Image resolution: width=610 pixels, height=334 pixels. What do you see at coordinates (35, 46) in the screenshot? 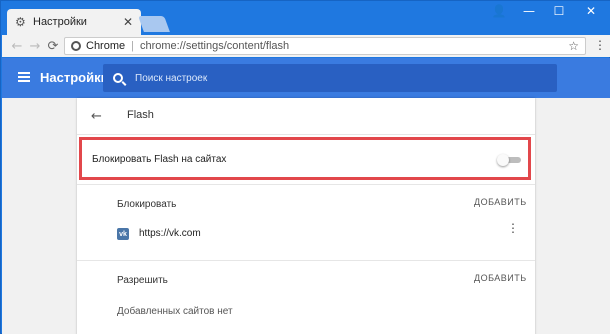
I see `forward-button: →` at bounding box center [35, 46].